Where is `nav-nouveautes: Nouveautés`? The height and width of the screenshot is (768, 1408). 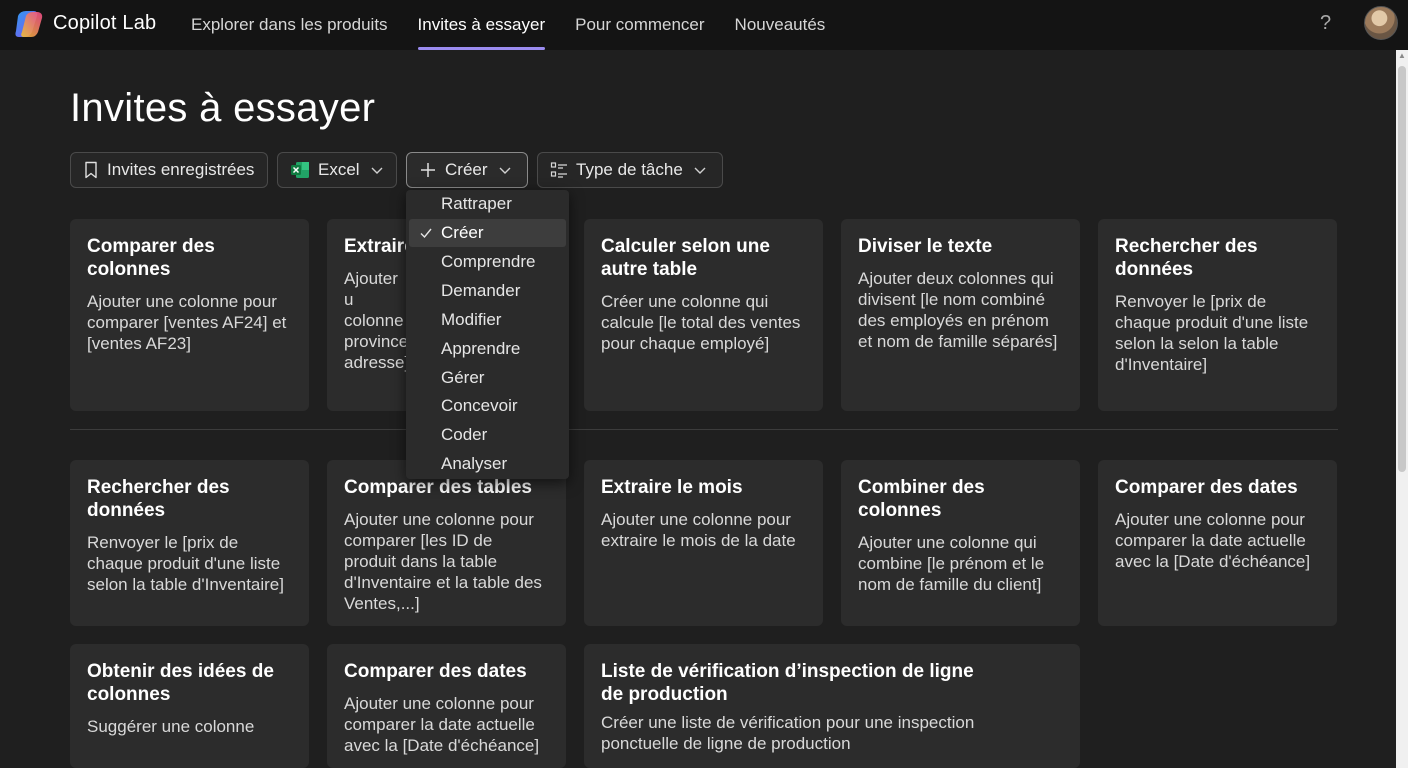 nav-nouveautes: Nouveautés is located at coordinates (780, 25).